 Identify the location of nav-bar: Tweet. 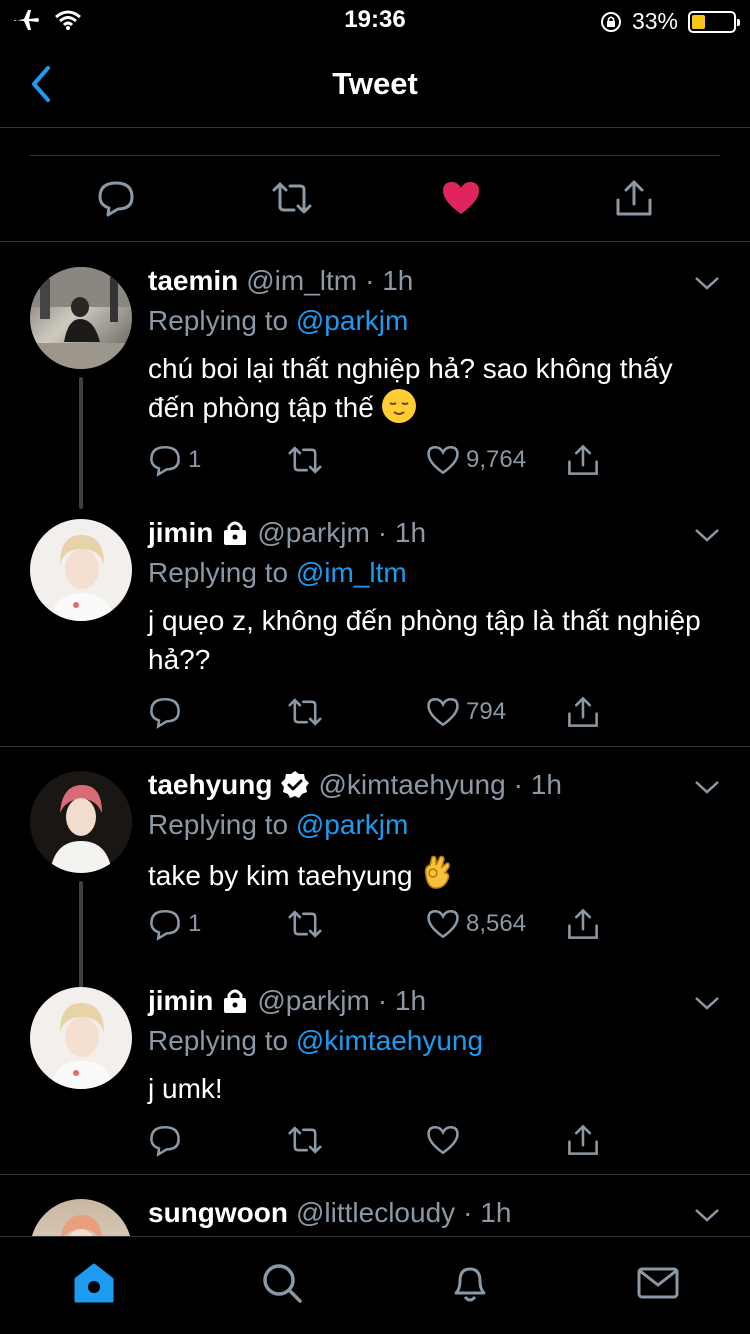
(375, 85).